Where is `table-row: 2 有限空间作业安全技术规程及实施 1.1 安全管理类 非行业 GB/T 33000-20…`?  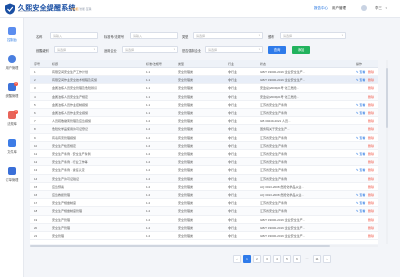
table-row: 2 有限空间作业安全技术规程及实施 1.1 安全管理类 非行业 GB/T 33000-20… is located at coordinates (204, 80).